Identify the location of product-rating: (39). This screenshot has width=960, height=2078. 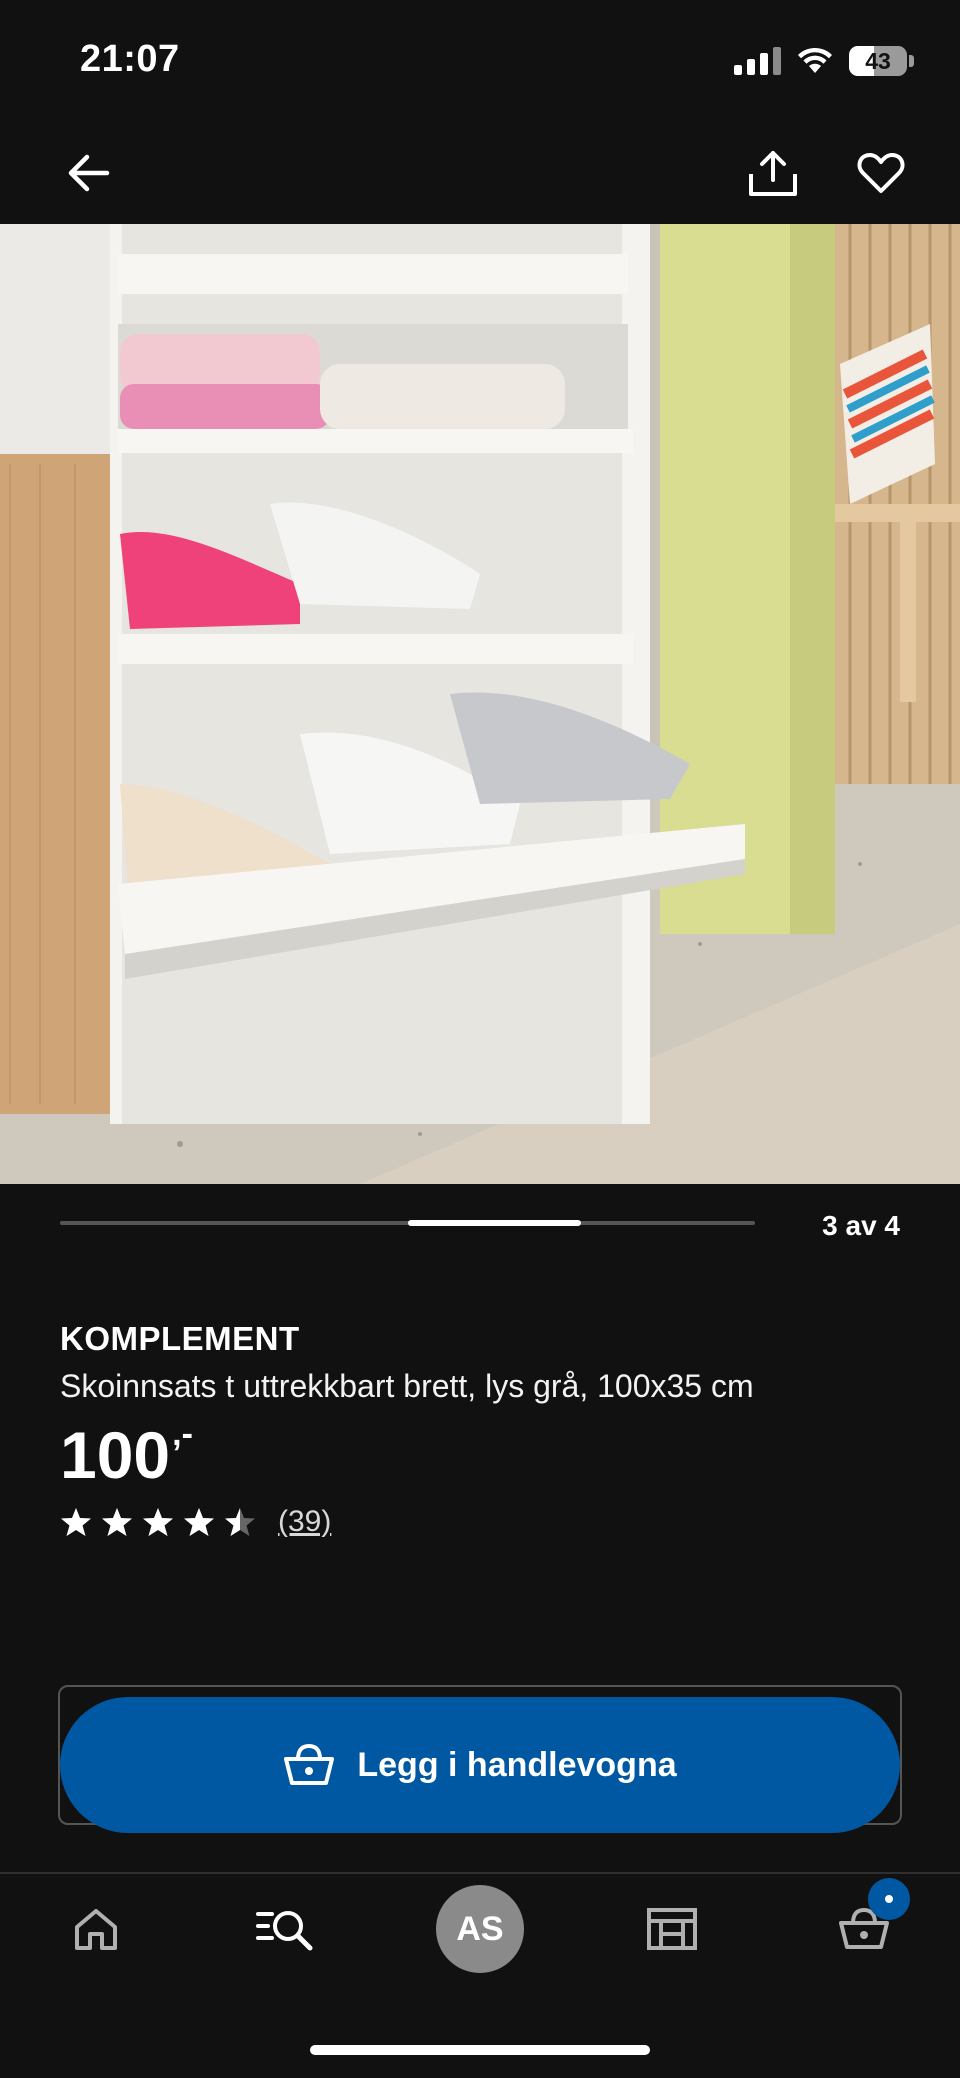
(480, 1522).